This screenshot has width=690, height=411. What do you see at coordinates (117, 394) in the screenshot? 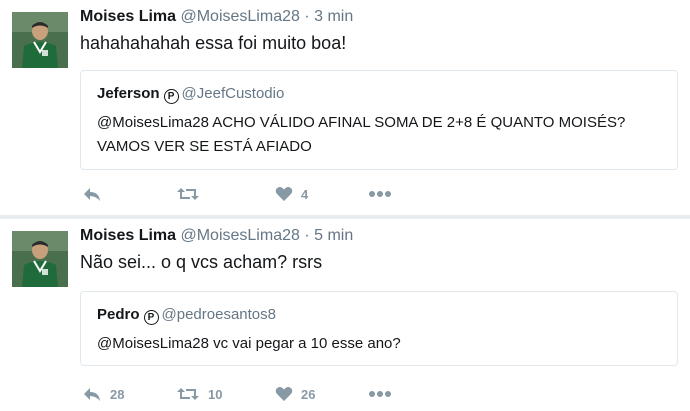
I see `reply-count: 28` at bounding box center [117, 394].